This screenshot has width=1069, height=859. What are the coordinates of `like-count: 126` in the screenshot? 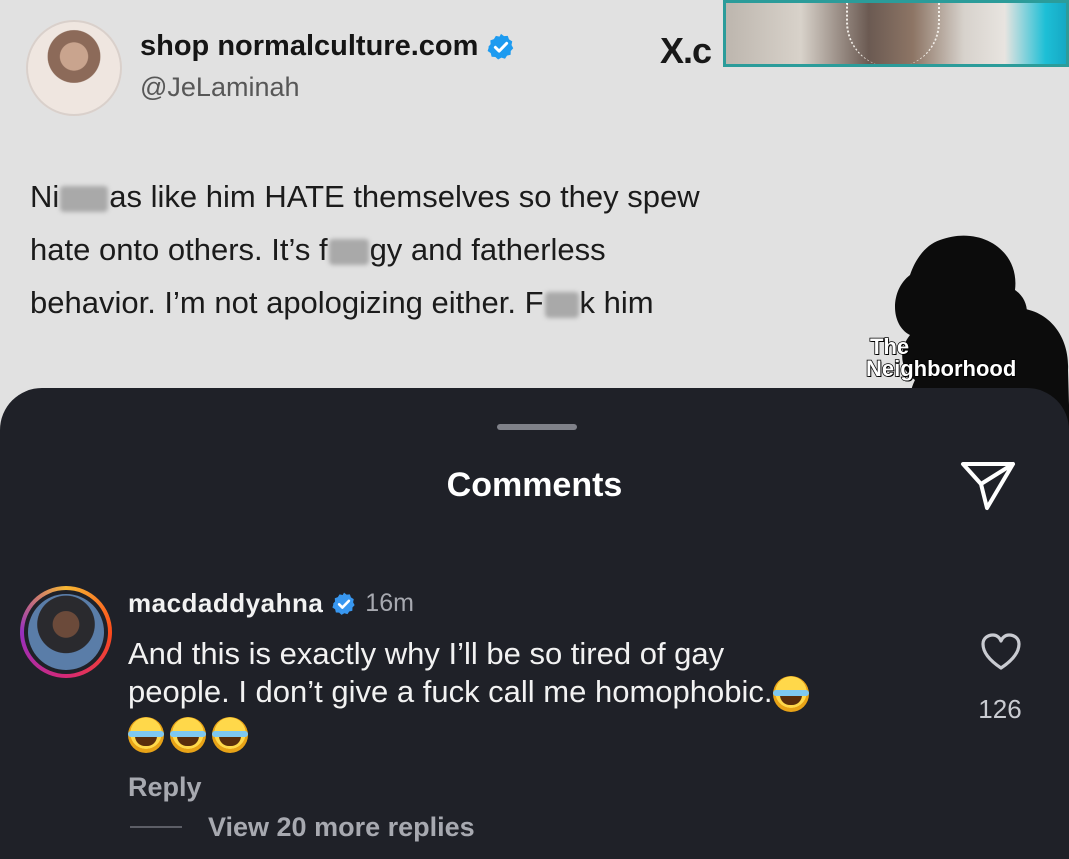 It's located at (1000, 709).